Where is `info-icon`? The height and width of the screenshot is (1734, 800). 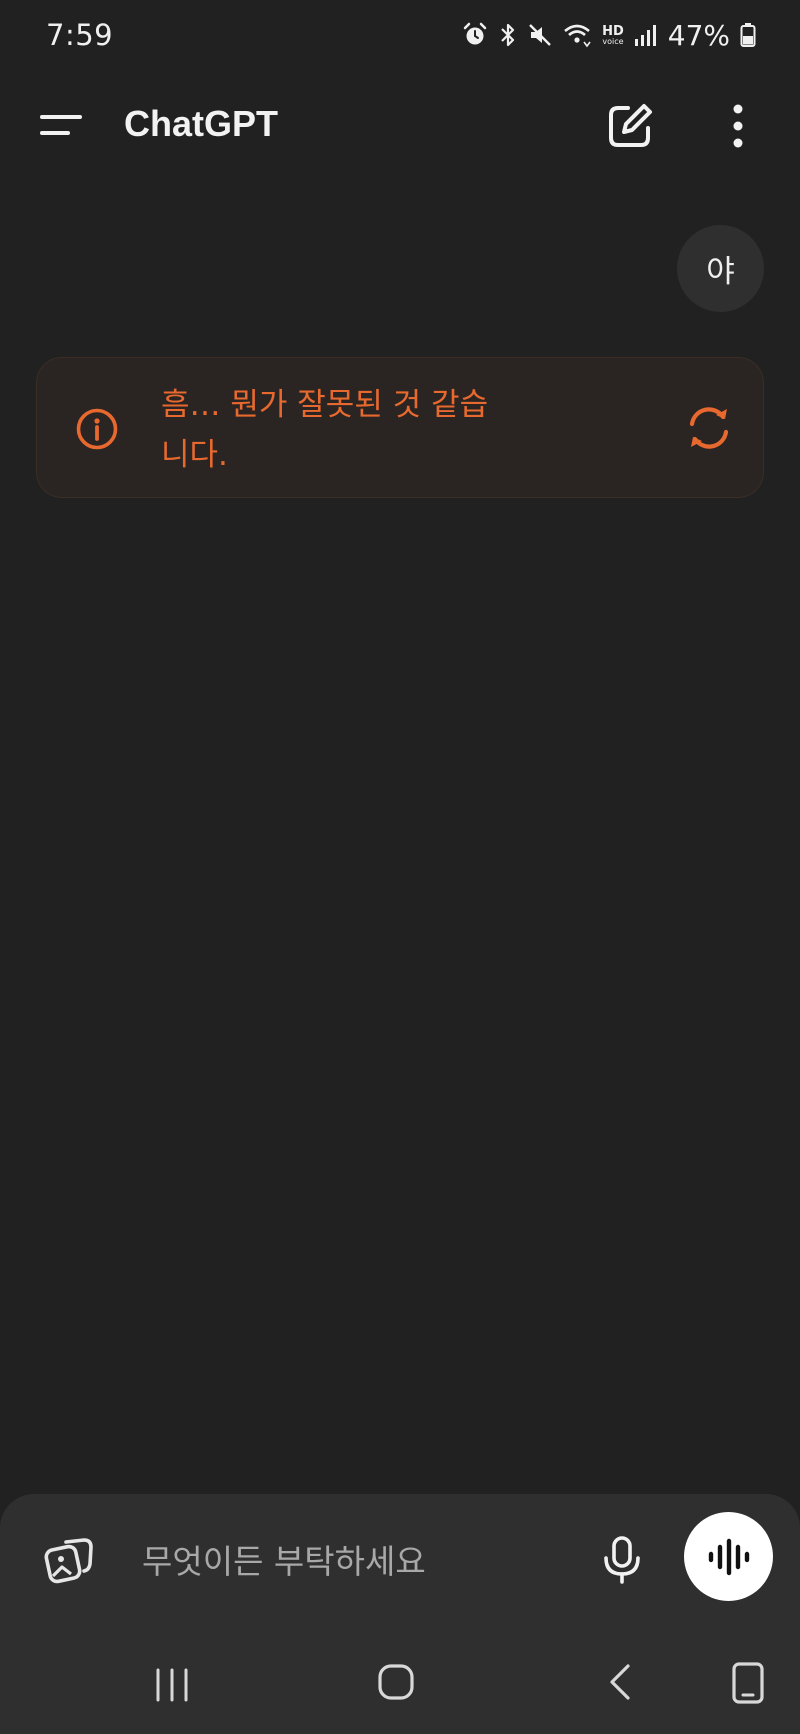 info-icon is located at coordinates (97, 429).